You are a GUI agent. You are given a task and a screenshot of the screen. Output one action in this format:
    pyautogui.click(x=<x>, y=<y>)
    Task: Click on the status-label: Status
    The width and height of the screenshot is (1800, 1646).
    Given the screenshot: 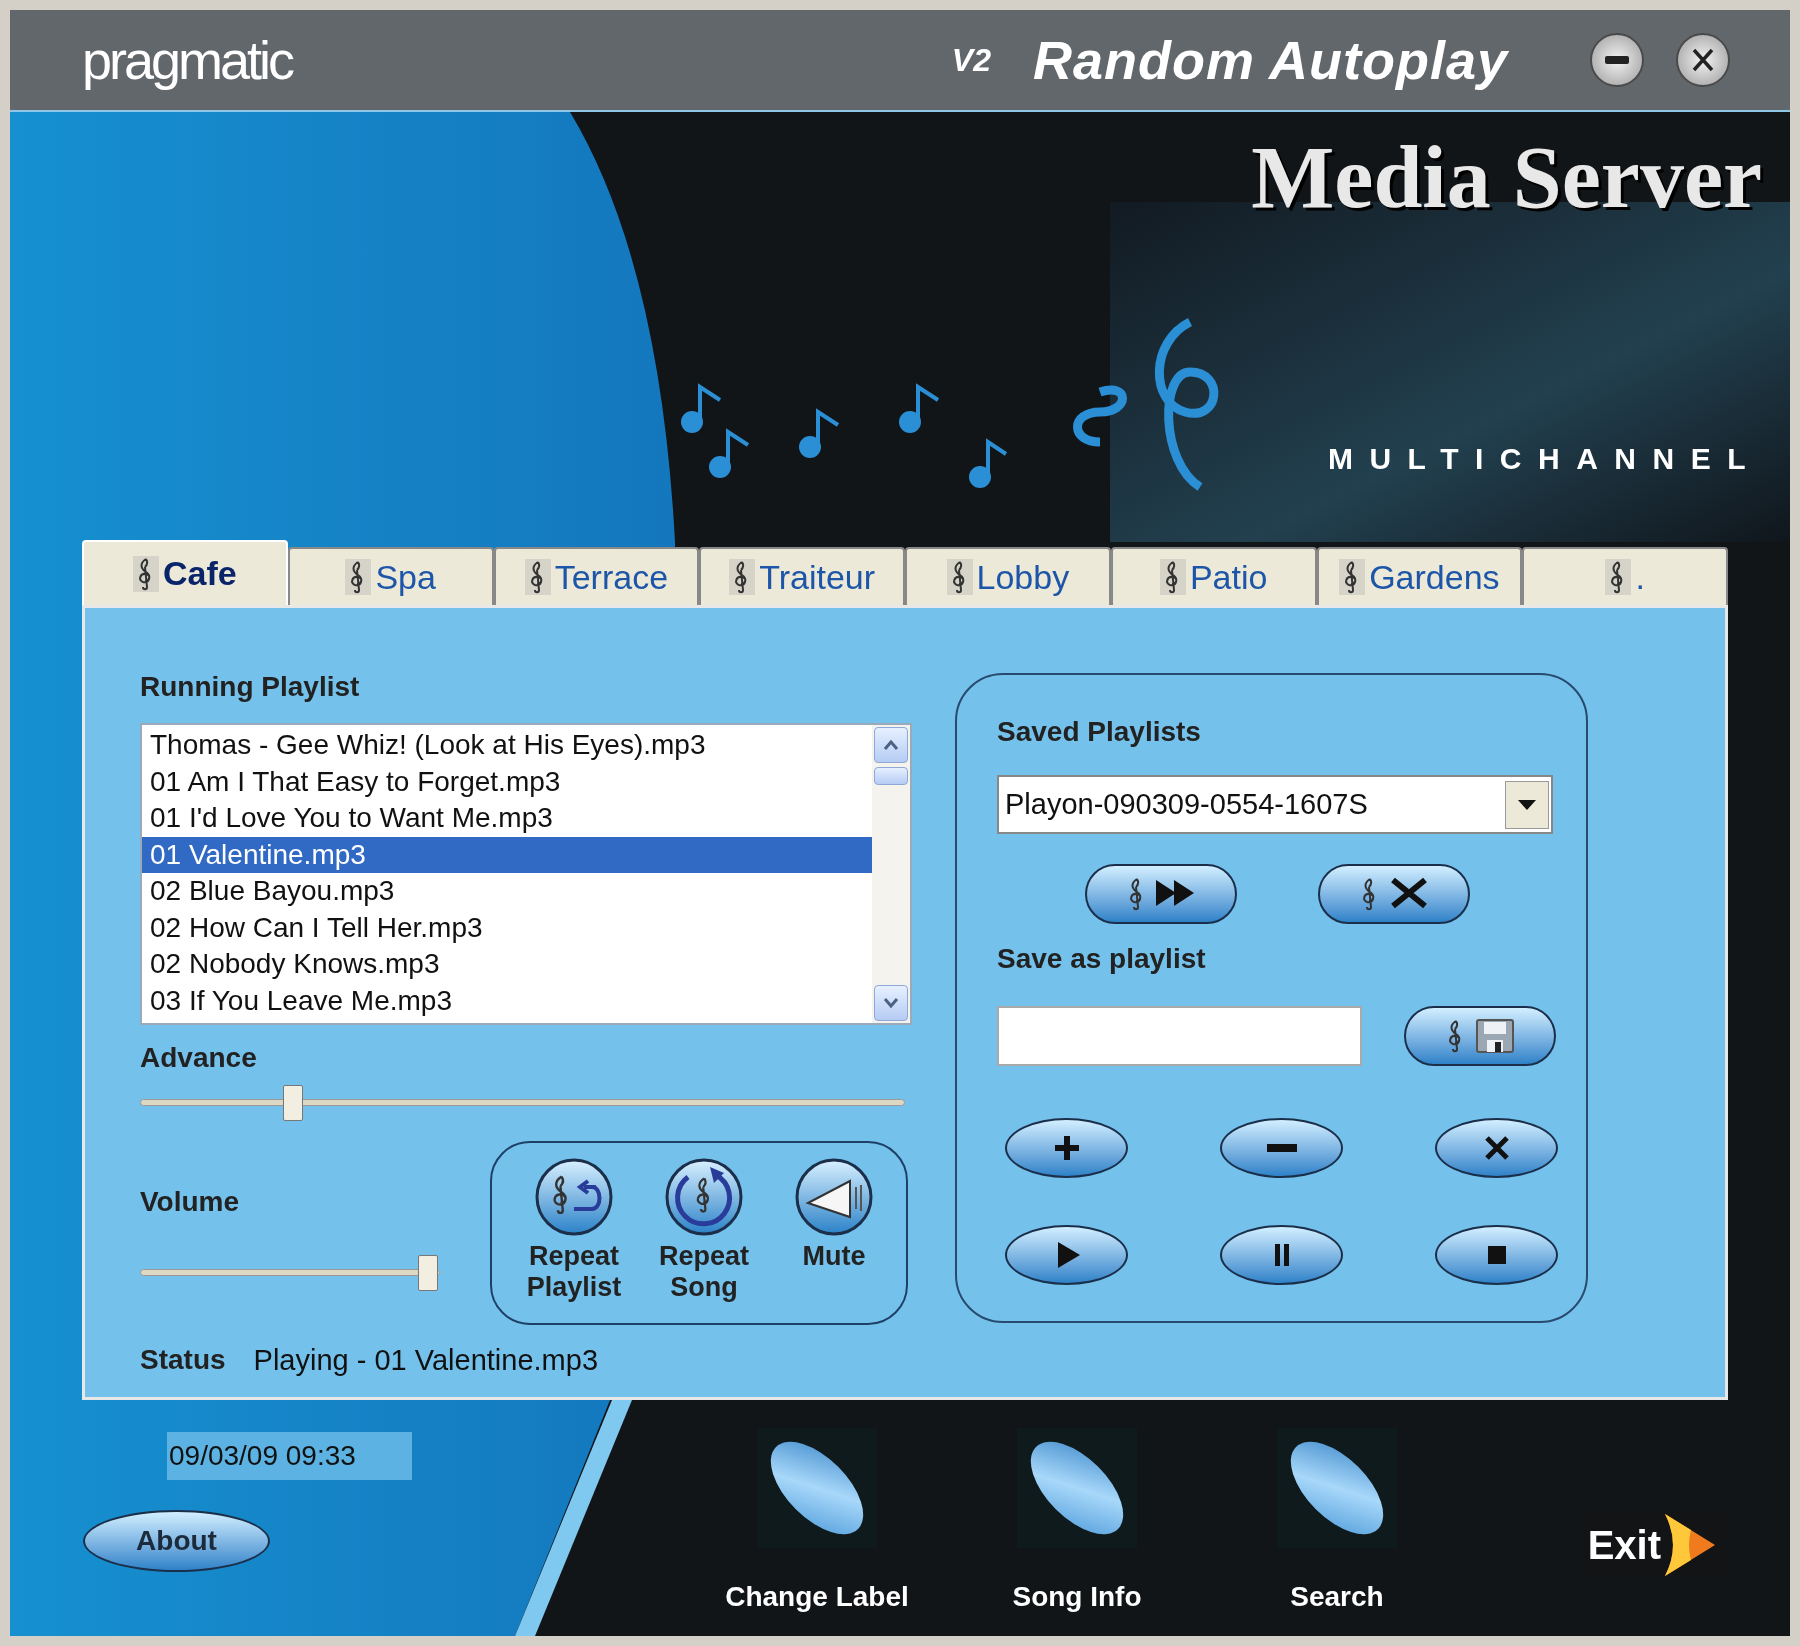 What is the action you would take?
    pyautogui.click(x=183, y=1360)
    